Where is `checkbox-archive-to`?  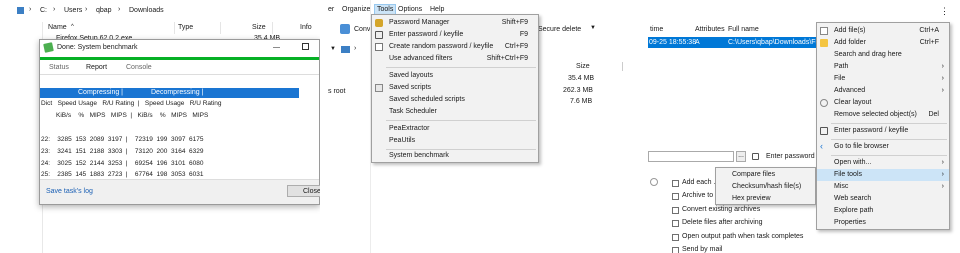 checkbox-archive-to is located at coordinates (675, 196).